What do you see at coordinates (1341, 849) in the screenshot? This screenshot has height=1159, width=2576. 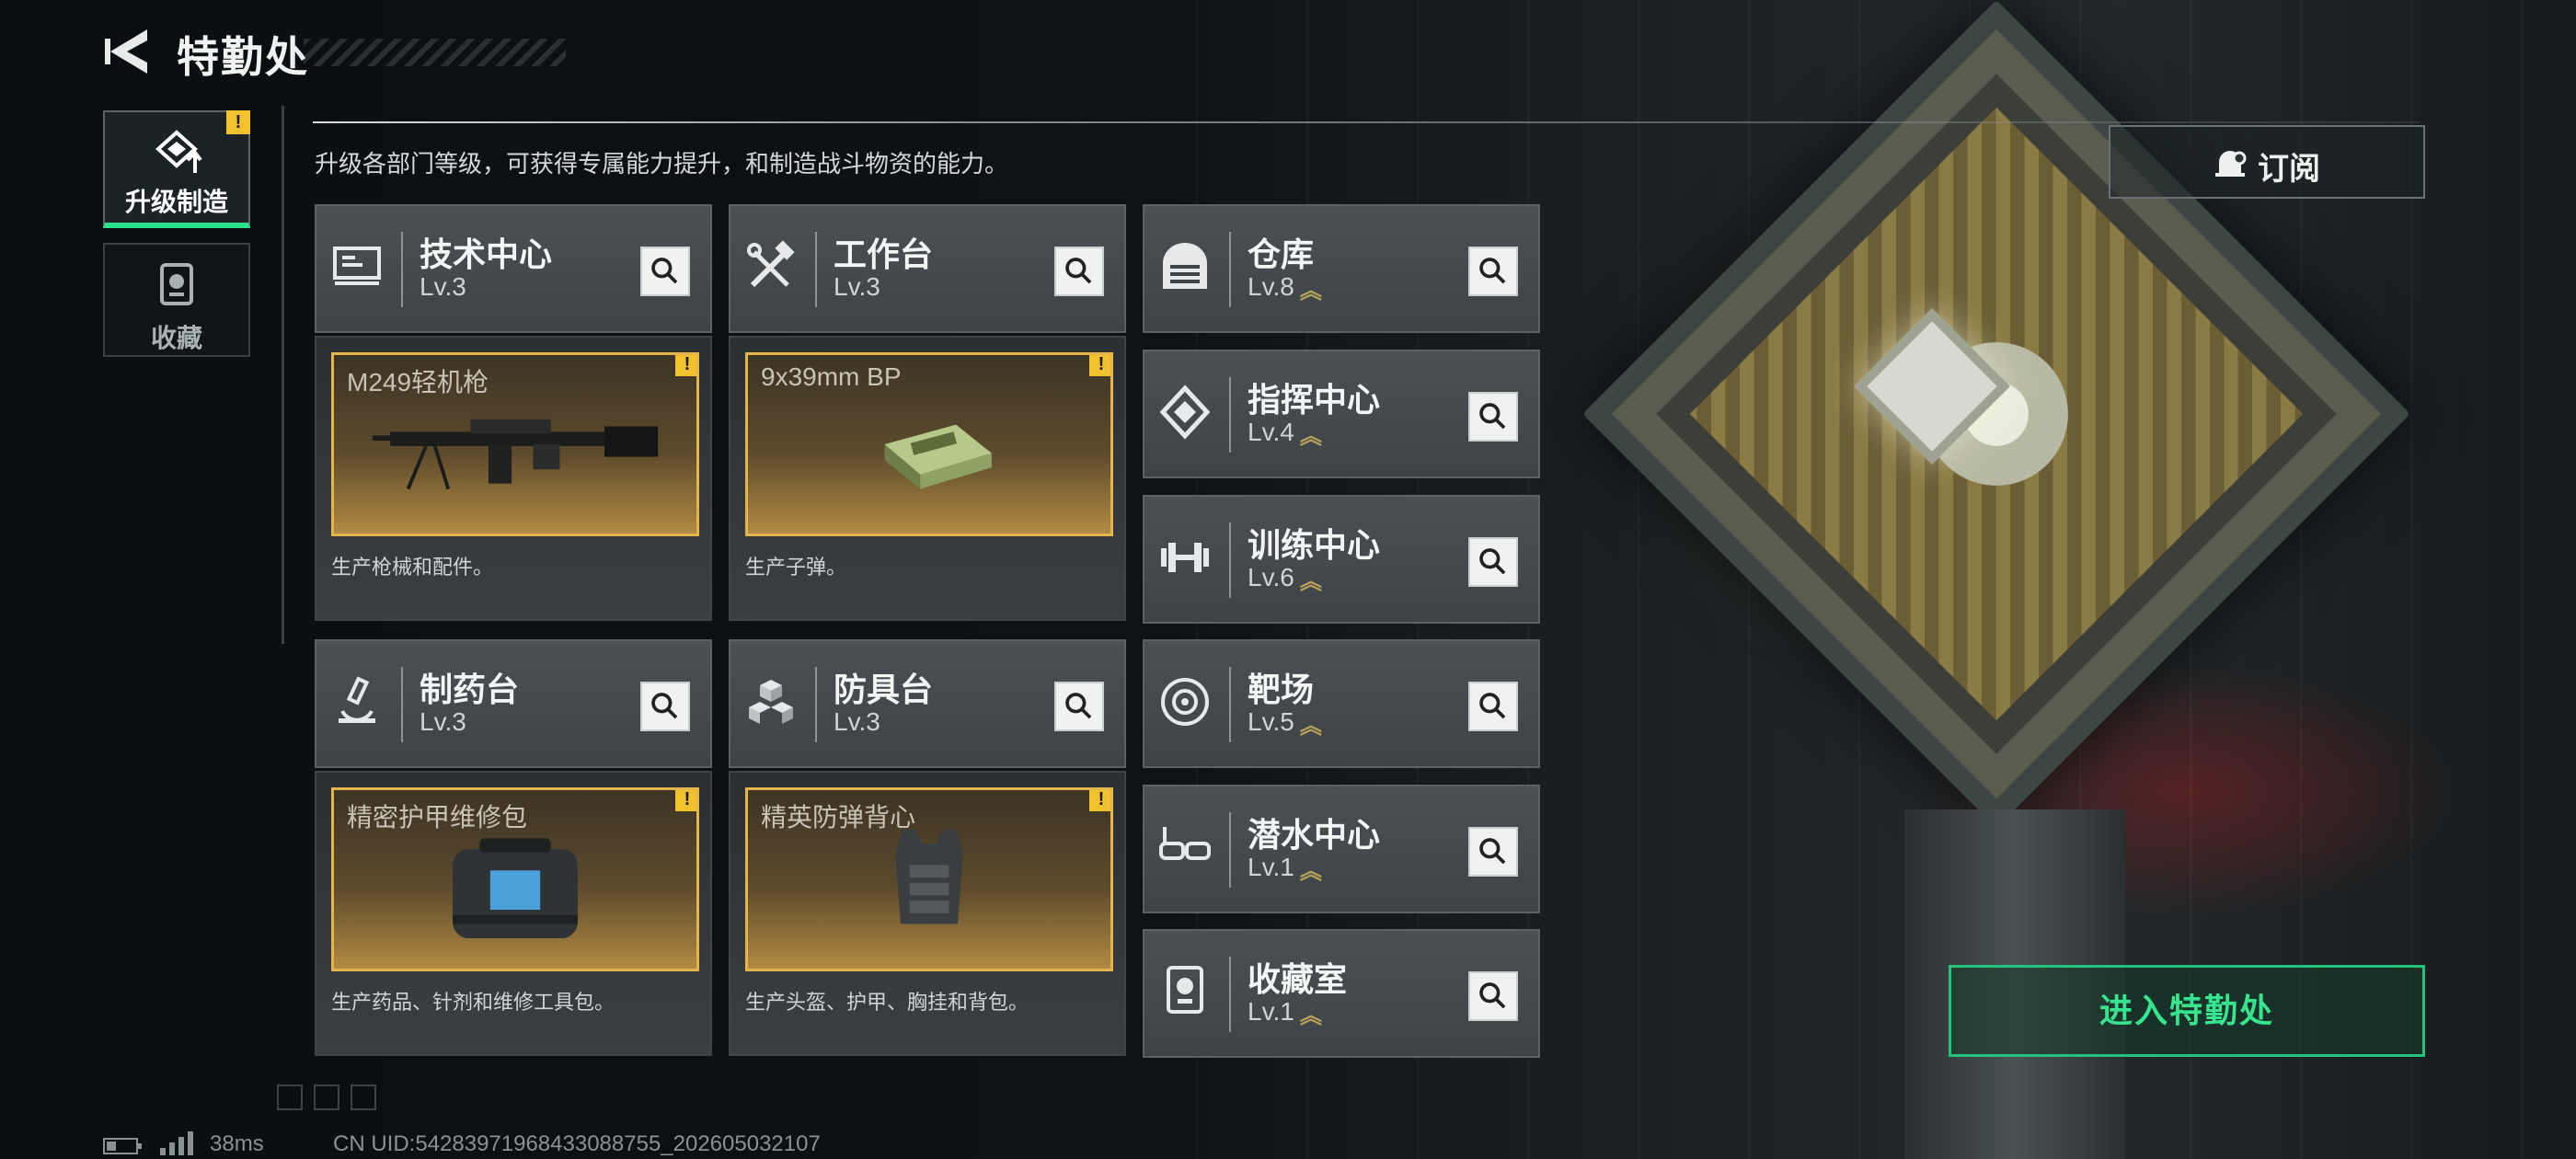 I see `facility-diving-center: 潜水中心 Lv.1 ︽` at bounding box center [1341, 849].